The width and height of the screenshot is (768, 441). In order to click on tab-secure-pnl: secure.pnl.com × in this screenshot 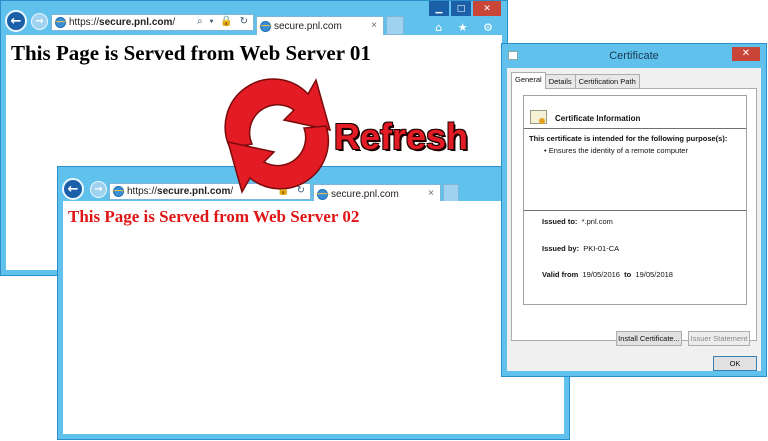, I will do `click(320, 25)`.